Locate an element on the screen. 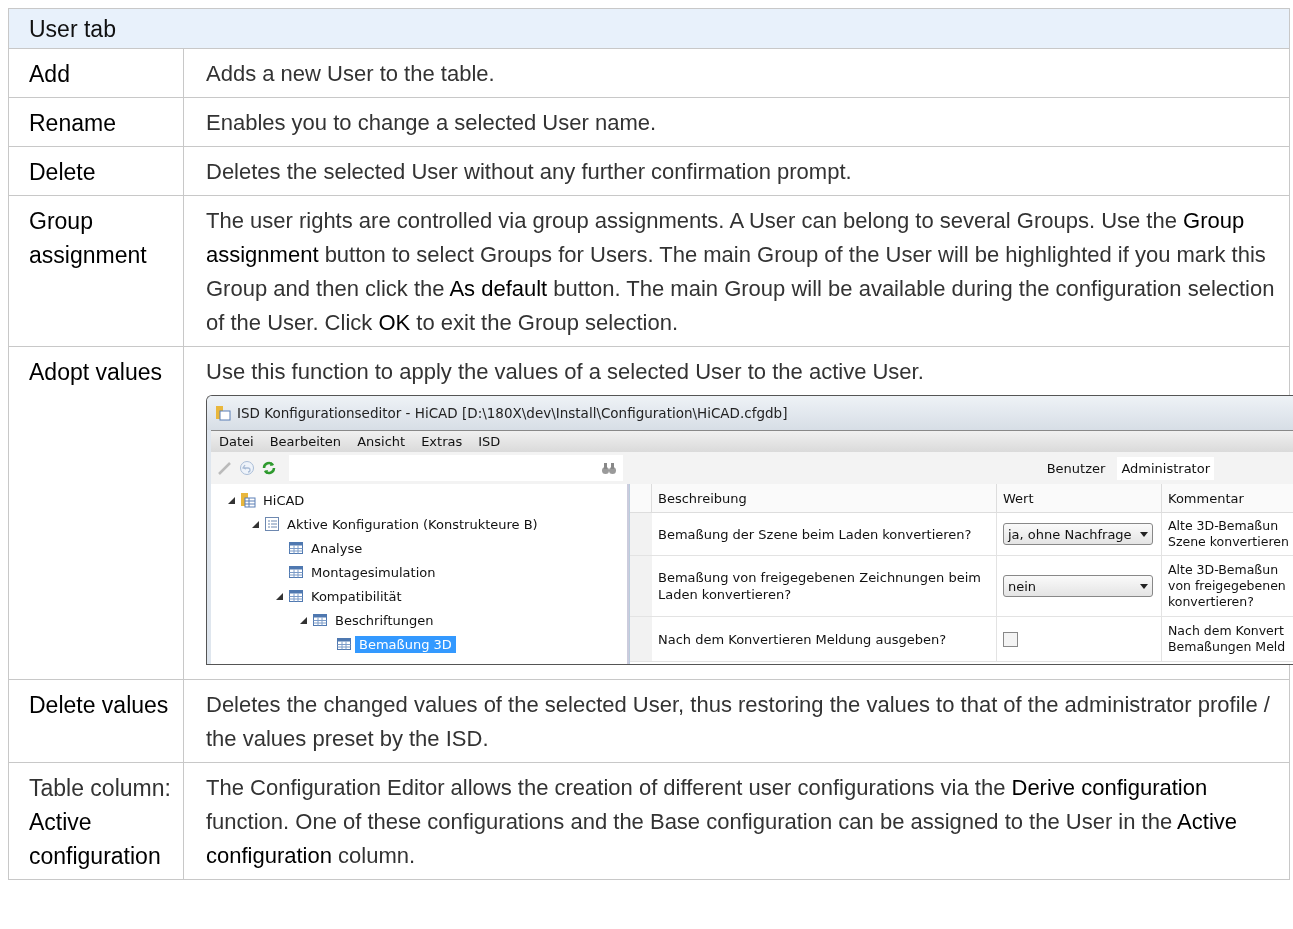  value-dropdown: ja, ohne Nachfrage is located at coordinates (1078, 534).